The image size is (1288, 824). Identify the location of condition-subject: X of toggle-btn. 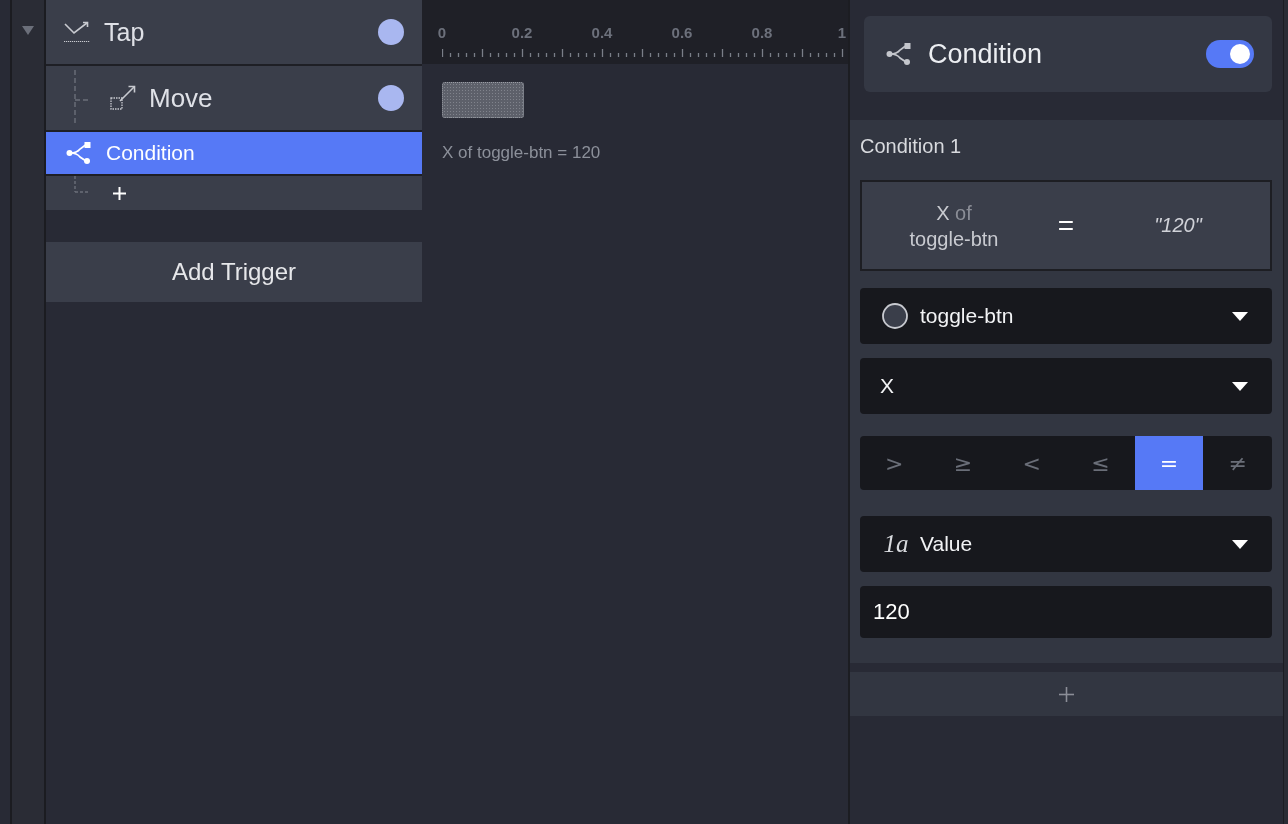
(954, 226).